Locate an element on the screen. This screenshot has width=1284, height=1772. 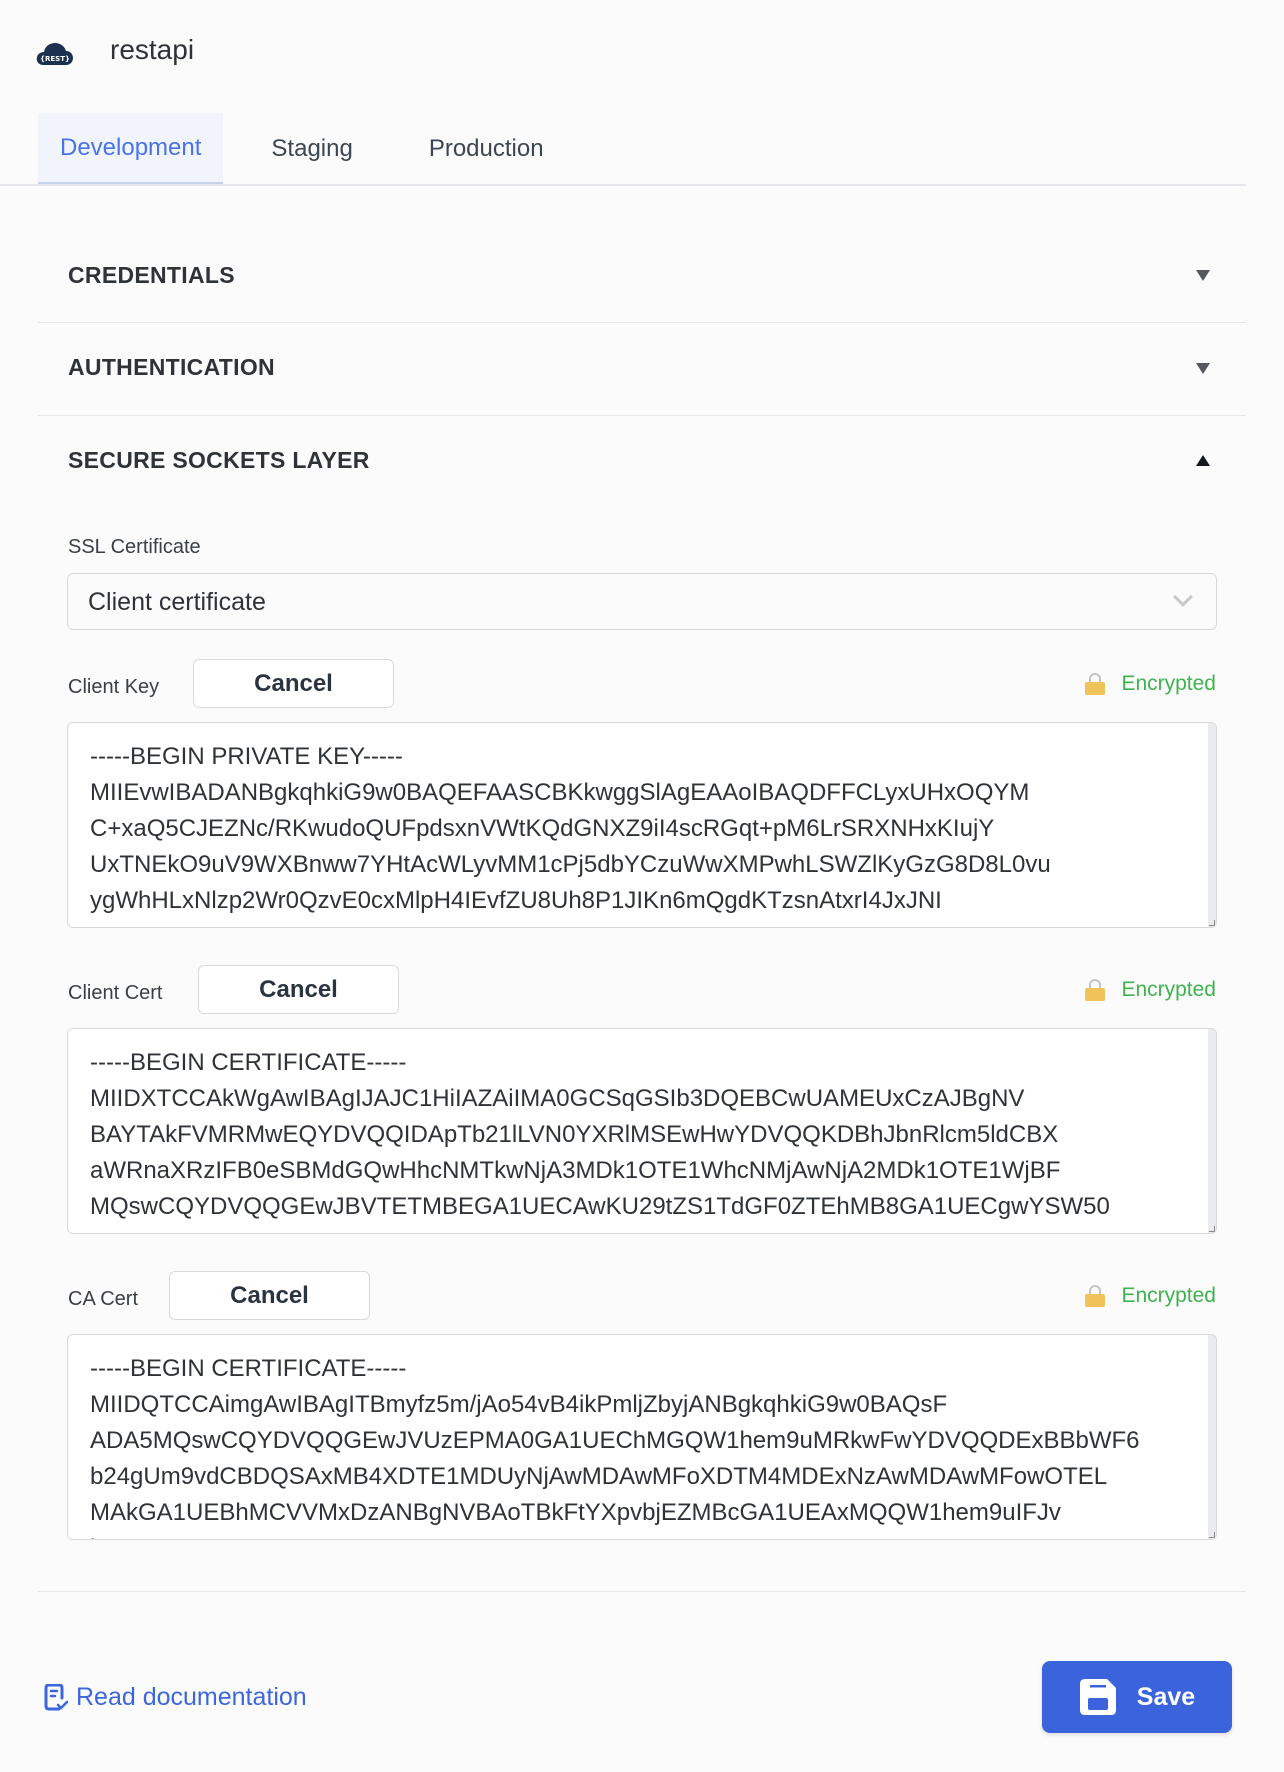
ca-cert-cancel-button: Cancel is located at coordinates (269, 1295).